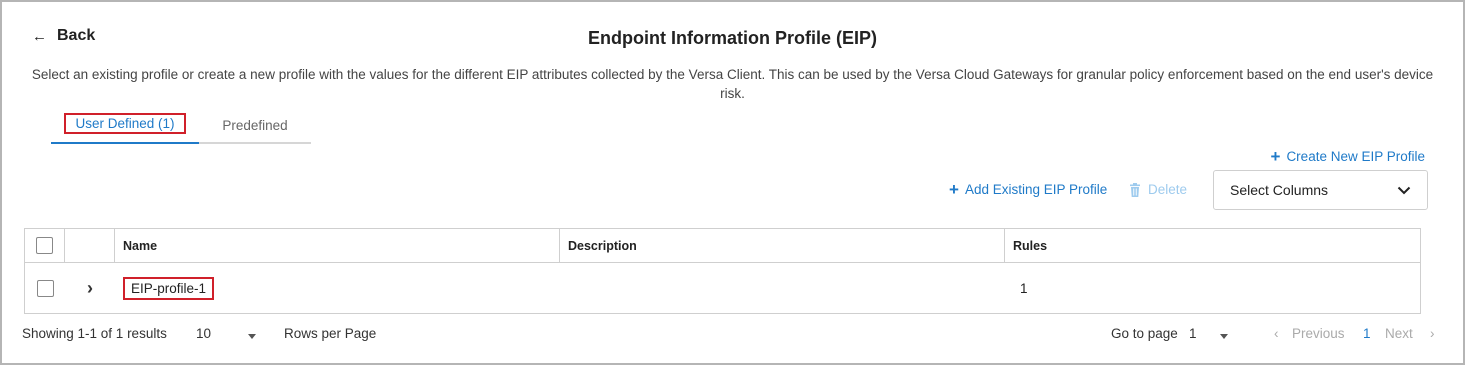  I want to click on table-row: › EIP-profile-1 1, so click(722, 288).